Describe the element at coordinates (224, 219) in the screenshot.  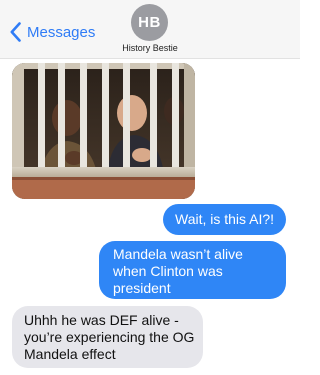
I see `message-bubble-sent: Wait, is this AI?!` at that location.